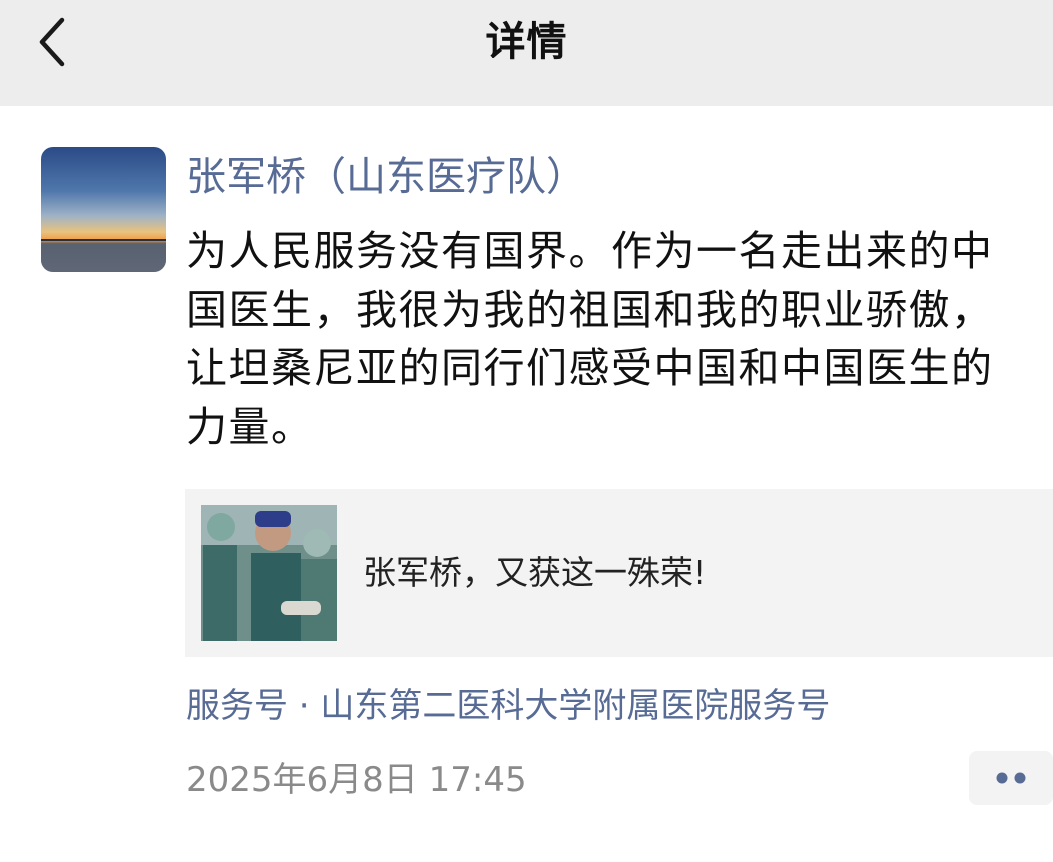 This screenshot has width=1053, height=862. Describe the element at coordinates (386, 177) in the screenshot. I see `author-name: 张军桥（山东医疗队）` at that location.